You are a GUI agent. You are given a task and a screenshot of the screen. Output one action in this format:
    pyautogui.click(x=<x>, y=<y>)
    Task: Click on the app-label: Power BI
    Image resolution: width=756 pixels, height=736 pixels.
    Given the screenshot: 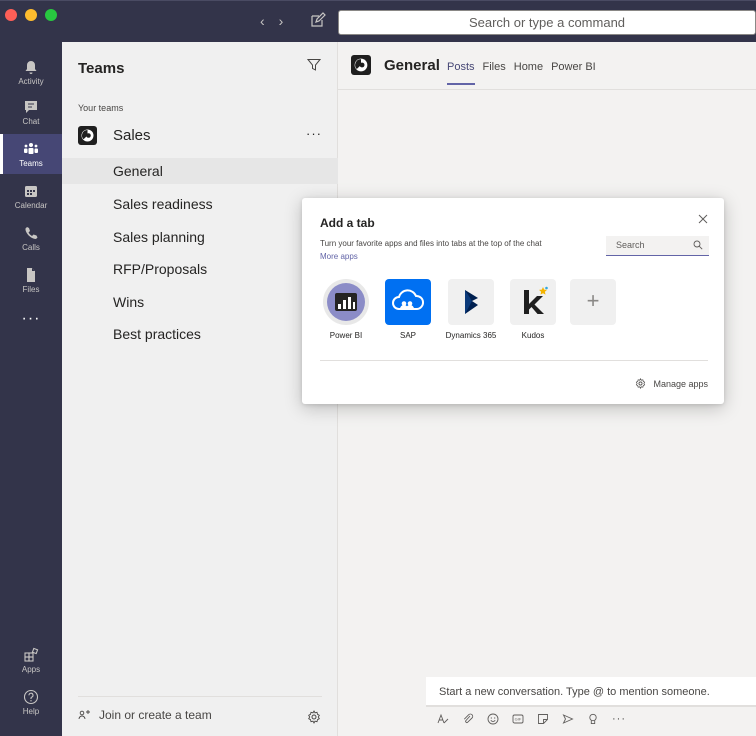 What is the action you would take?
    pyautogui.click(x=346, y=335)
    